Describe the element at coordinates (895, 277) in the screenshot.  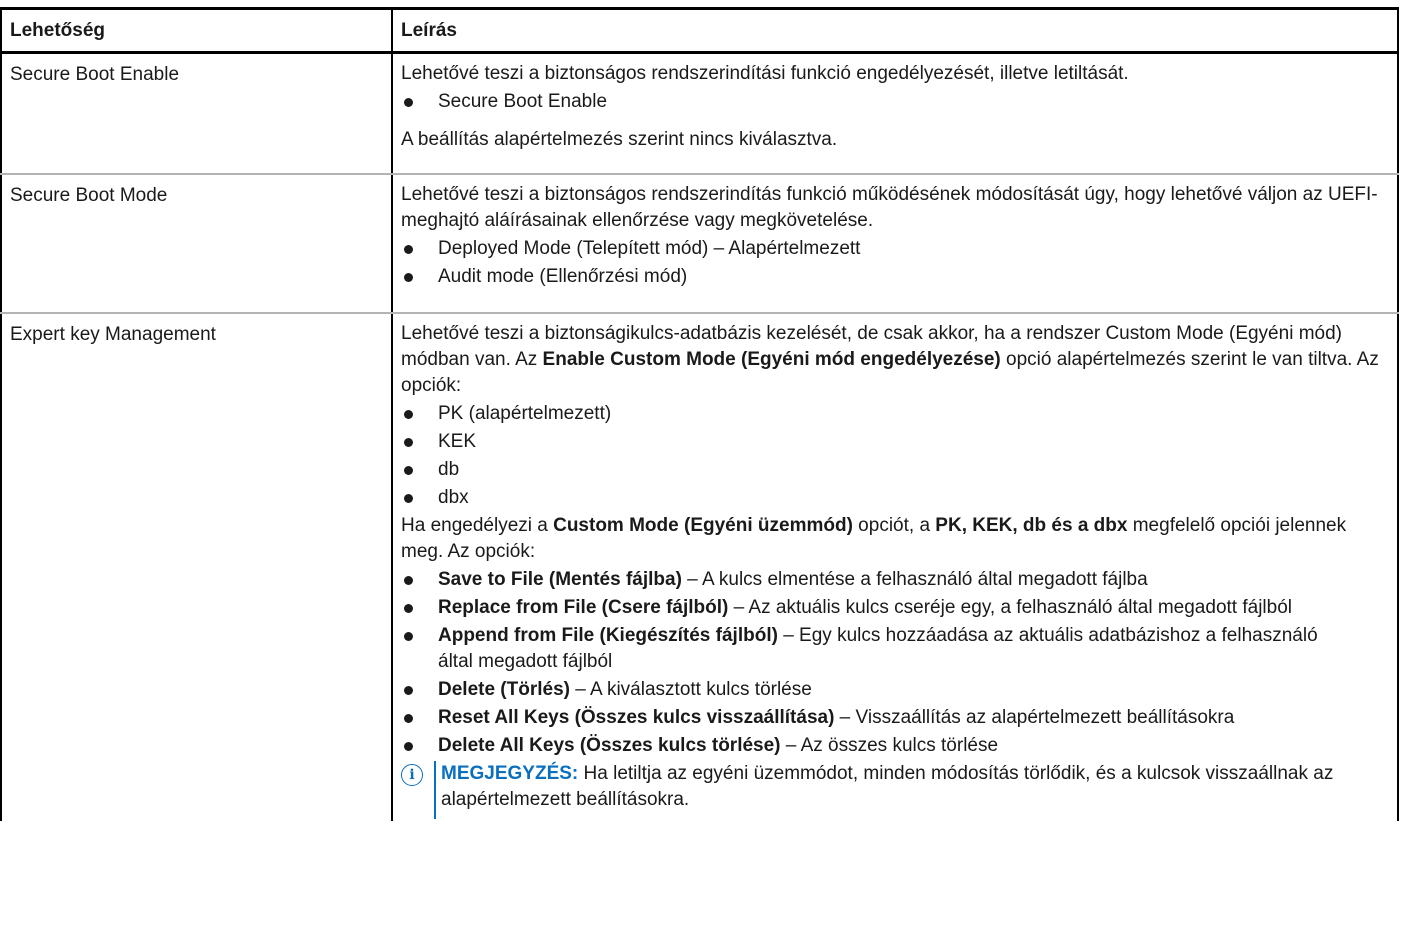
I see `list-item: Audit mode (Ellenőrzési mód)` at that location.